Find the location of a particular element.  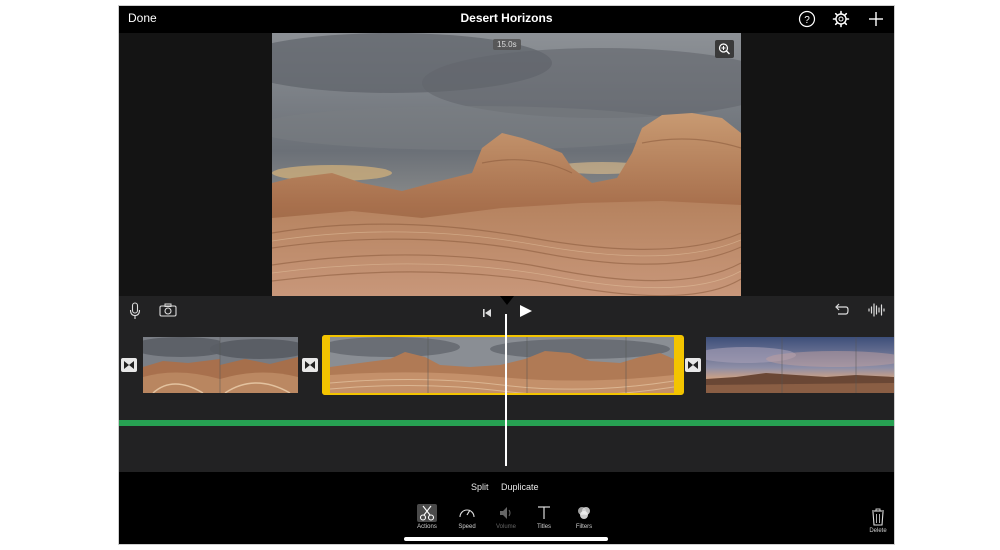

clip-selection-frame is located at coordinates (503, 365).